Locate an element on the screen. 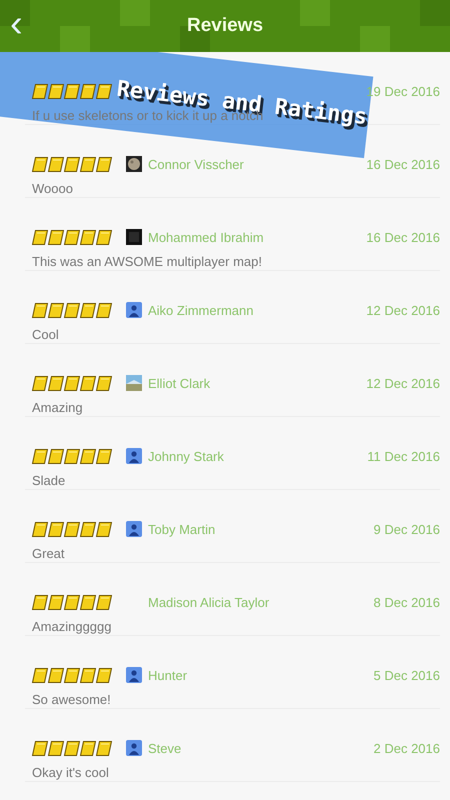 The image size is (450, 800). review-date: 9 Dec 2016 is located at coordinates (407, 529).